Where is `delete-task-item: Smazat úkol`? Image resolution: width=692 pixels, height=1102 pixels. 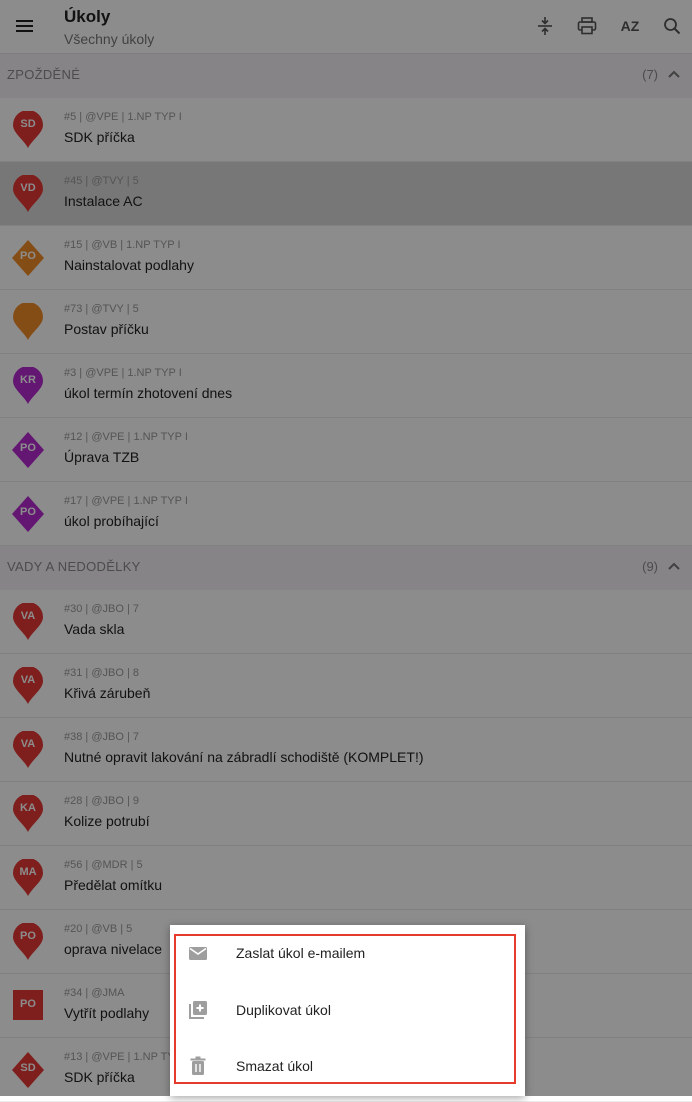 delete-task-item: Smazat úkol is located at coordinates (347, 1066).